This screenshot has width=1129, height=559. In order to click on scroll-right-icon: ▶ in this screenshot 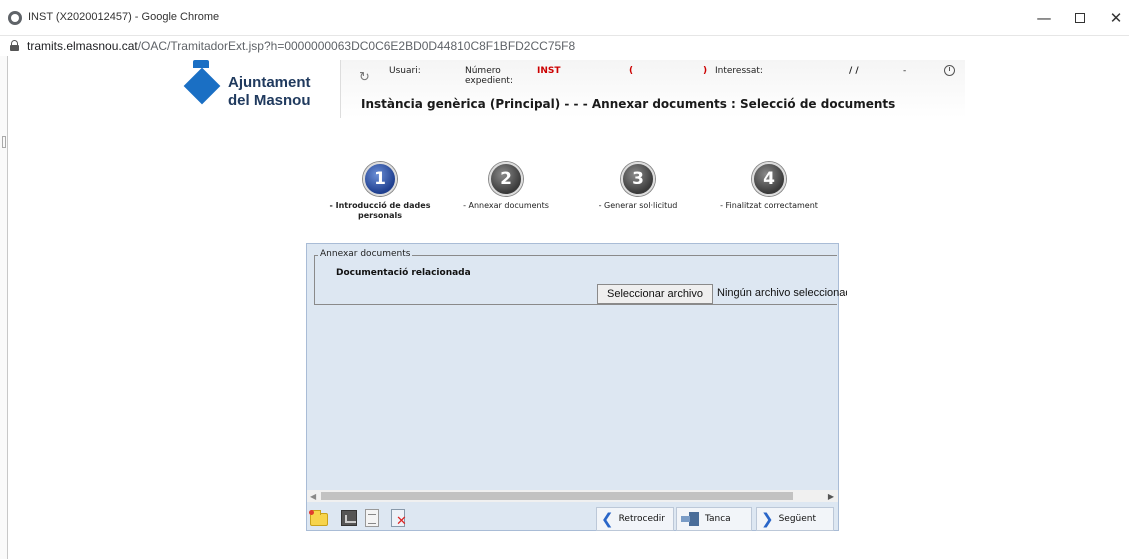, I will do `click(831, 496)`.